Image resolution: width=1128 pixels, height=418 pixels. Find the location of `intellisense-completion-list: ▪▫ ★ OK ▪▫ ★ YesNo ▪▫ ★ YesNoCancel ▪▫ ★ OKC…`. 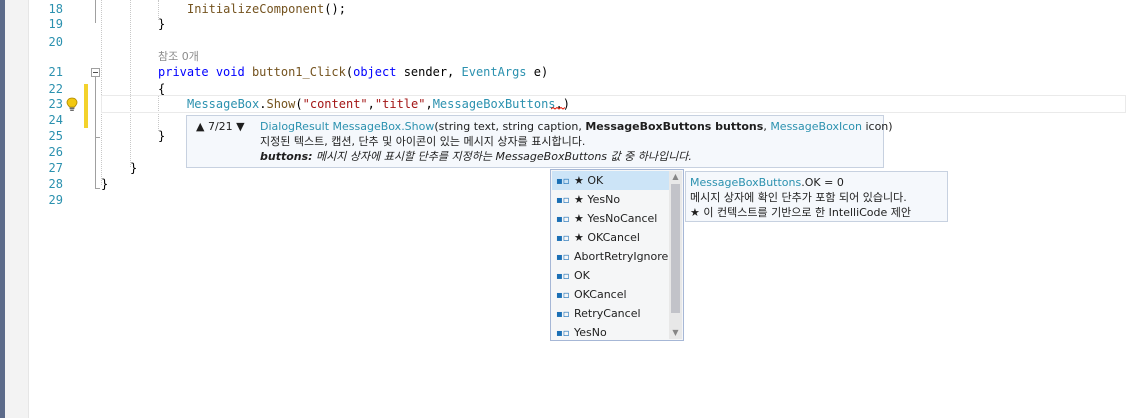

intellisense-completion-list: ▪▫ ★ OK ▪▫ ★ YesNo ▪▫ ★ YesNoCancel ▪▫ ★ OKC… is located at coordinates (617, 255).